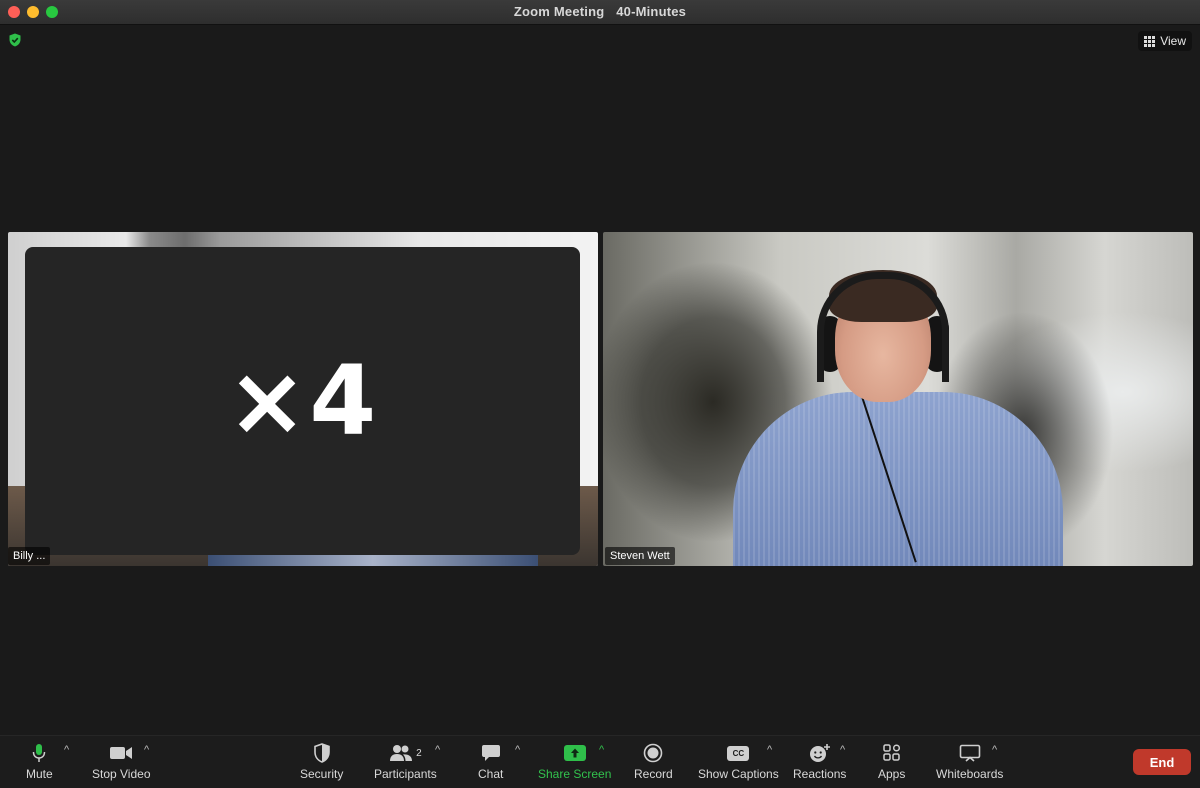  I want to click on share-options-caret-icon: ^, so click(601, 750).